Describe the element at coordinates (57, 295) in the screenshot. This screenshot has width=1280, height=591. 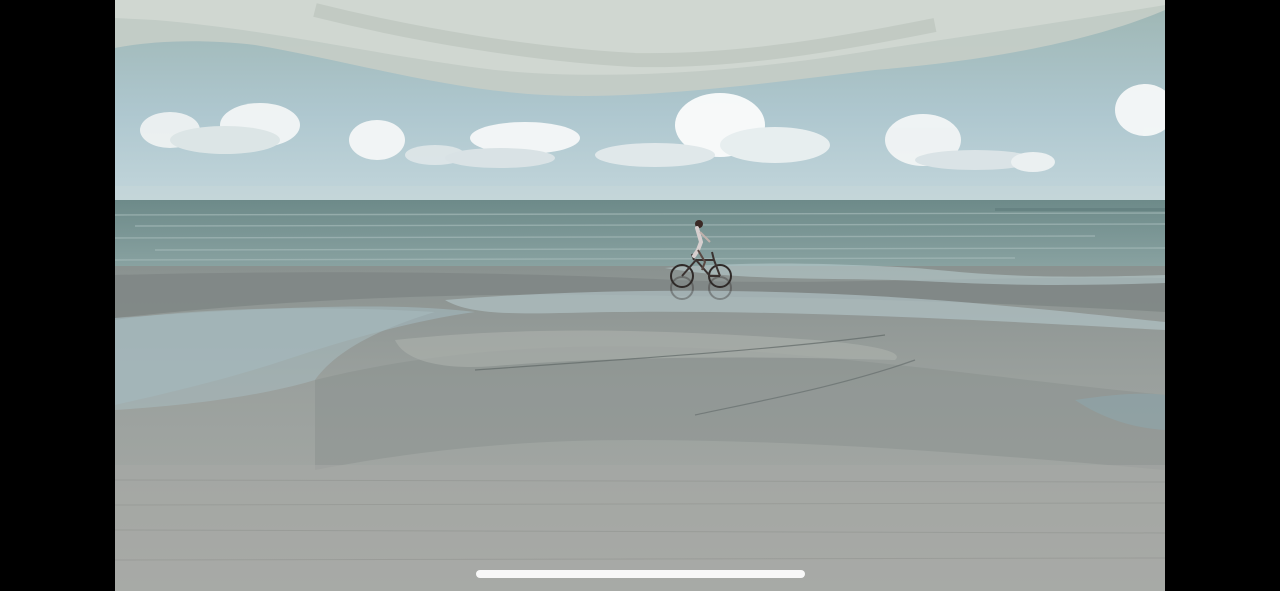
I see `letterbox-left` at that location.